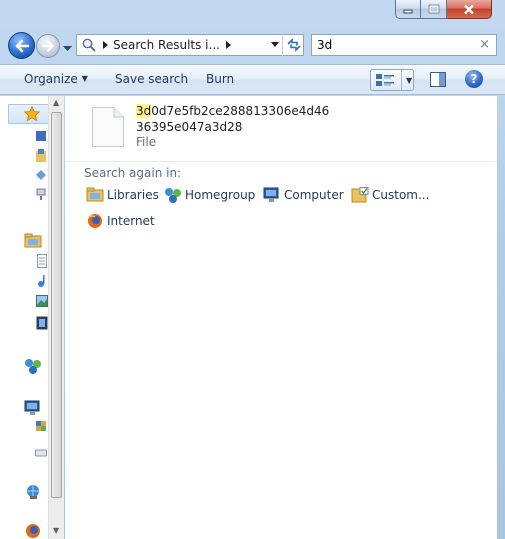  What do you see at coordinates (392, 45) in the screenshot?
I see `search-input` at bounding box center [392, 45].